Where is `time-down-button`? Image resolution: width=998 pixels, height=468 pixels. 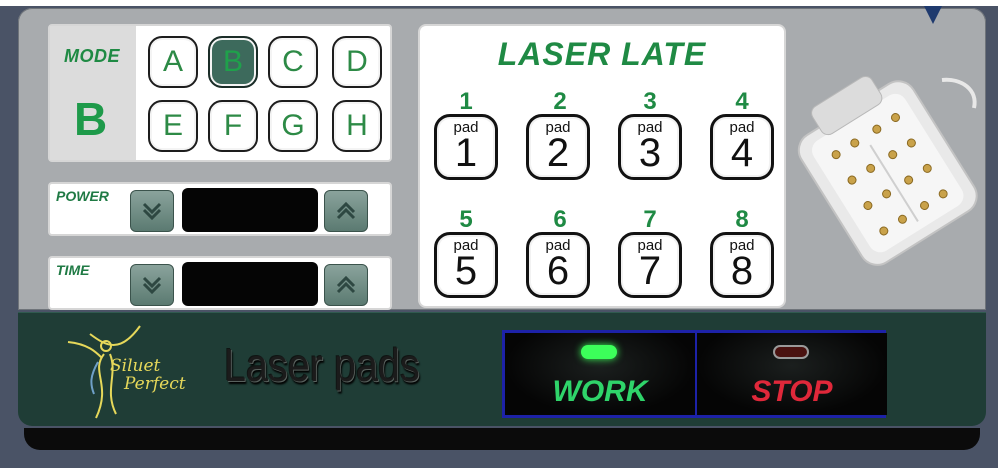
time-down-button is located at coordinates (152, 285).